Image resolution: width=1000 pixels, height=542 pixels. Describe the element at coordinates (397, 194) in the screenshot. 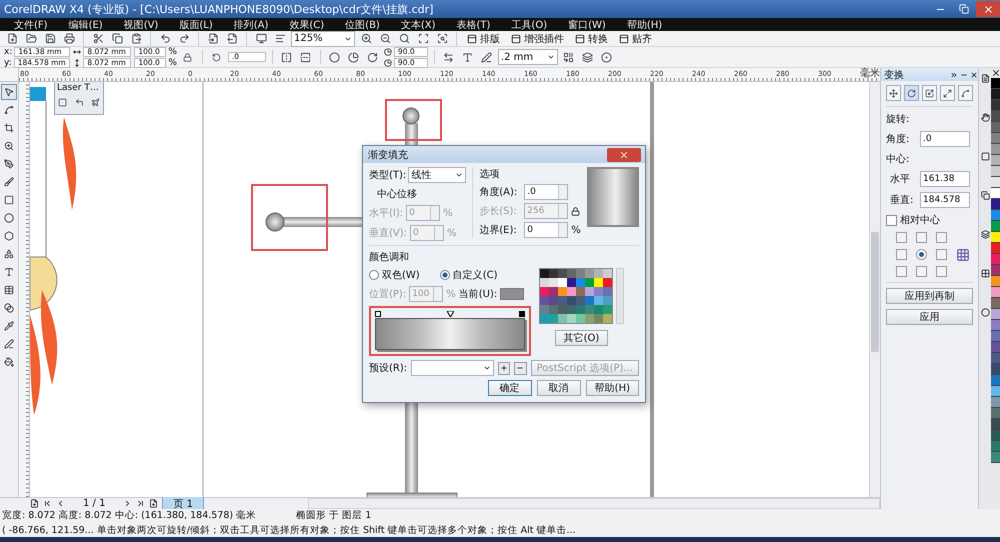

I see `group-title: 中心位移` at that location.